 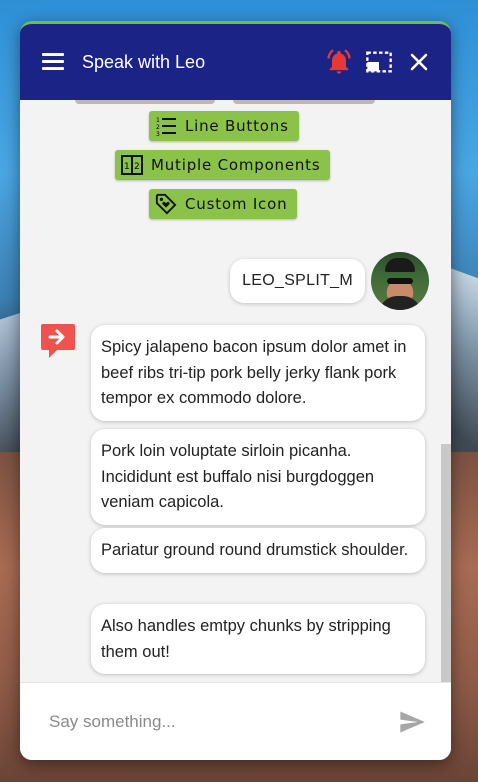 I want to click on shrink-window-icon, so click(x=379, y=62).